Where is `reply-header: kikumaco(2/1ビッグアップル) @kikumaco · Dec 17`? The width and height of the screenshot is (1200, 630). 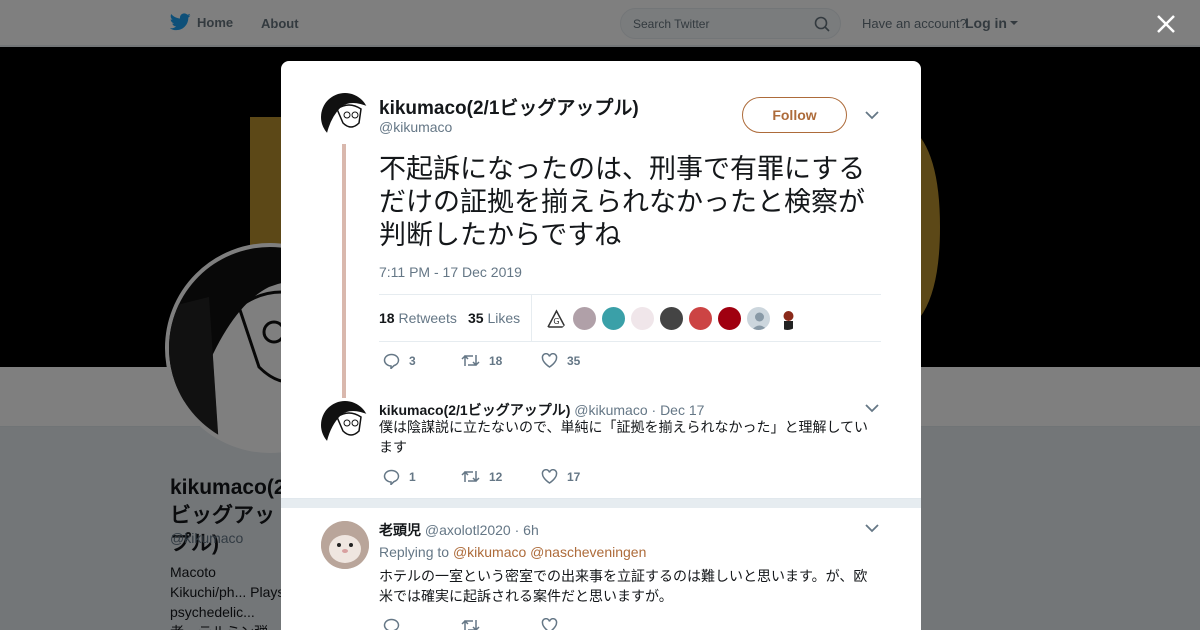 reply-header: kikumaco(2/1ビッグアップル) @kikumaco · Dec 17 is located at coordinates (541, 410).